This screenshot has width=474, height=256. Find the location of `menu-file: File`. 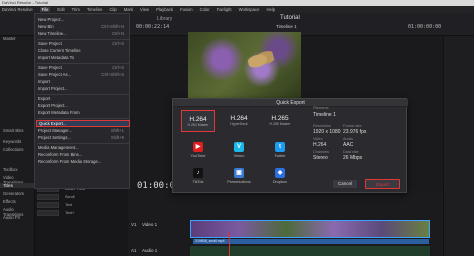

menu-file: File is located at coordinates (45, 9).